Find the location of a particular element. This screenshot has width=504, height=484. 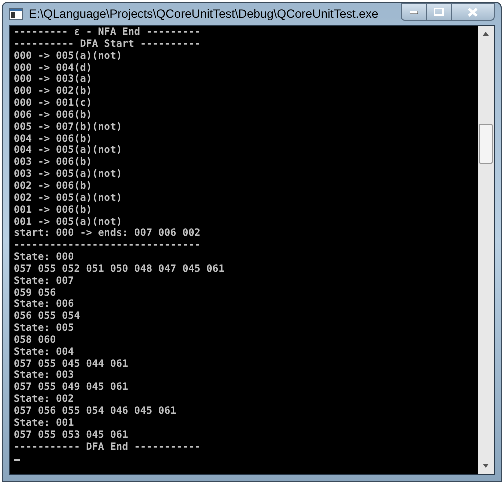

console-line: 003 -> 006(b) is located at coordinates (53, 163).